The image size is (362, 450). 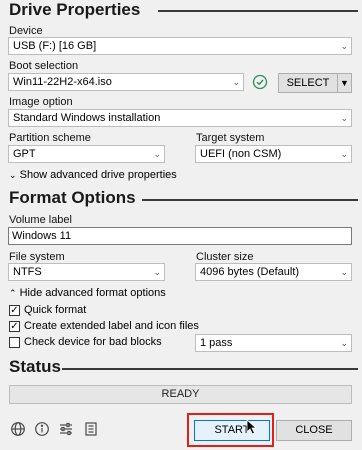 I want to click on bad-blocks-checkbox, so click(x=14, y=342).